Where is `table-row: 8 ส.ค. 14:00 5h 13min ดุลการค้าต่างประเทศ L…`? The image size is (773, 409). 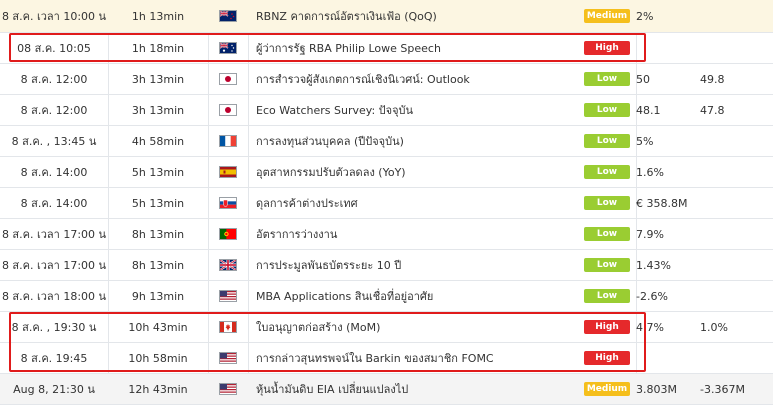 table-row: 8 ส.ค. 14:00 5h 13min ดุลการค้าต่างประเทศ L… is located at coordinates (386, 203).